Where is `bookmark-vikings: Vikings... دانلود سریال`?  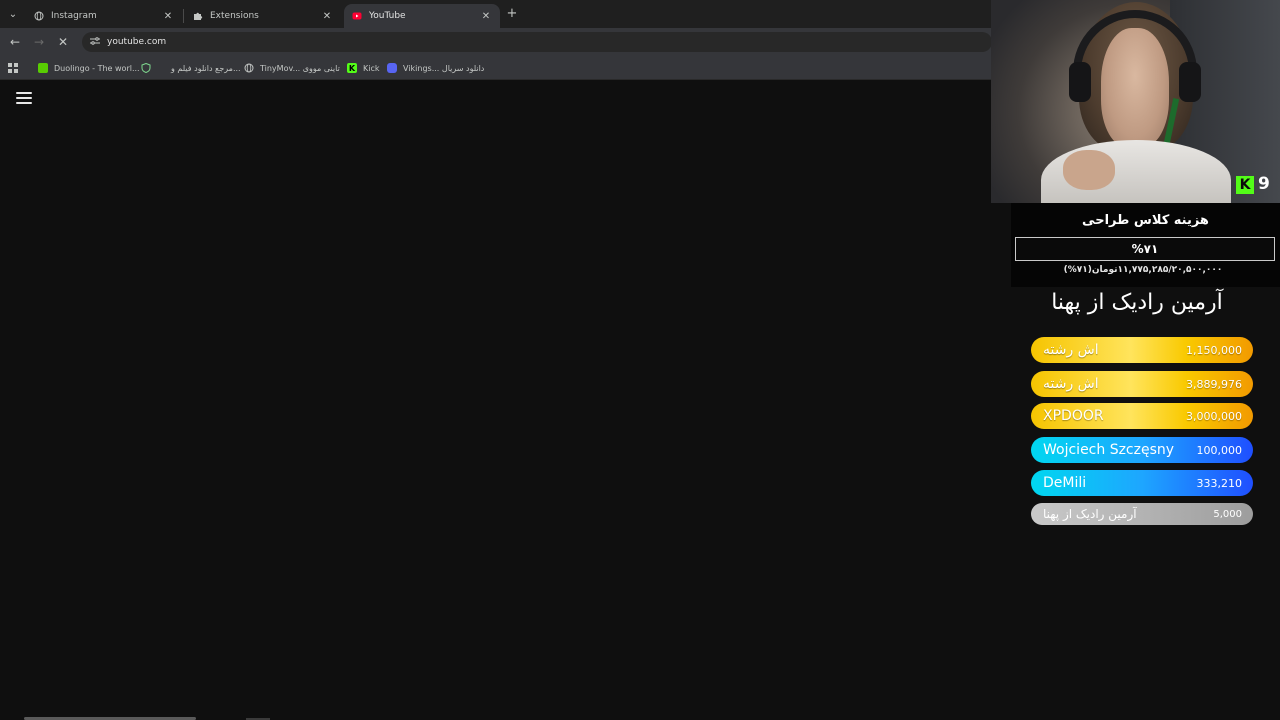 bookmark-vikings: Vikings... دانلود سریال is located at coordinates (435, 68).